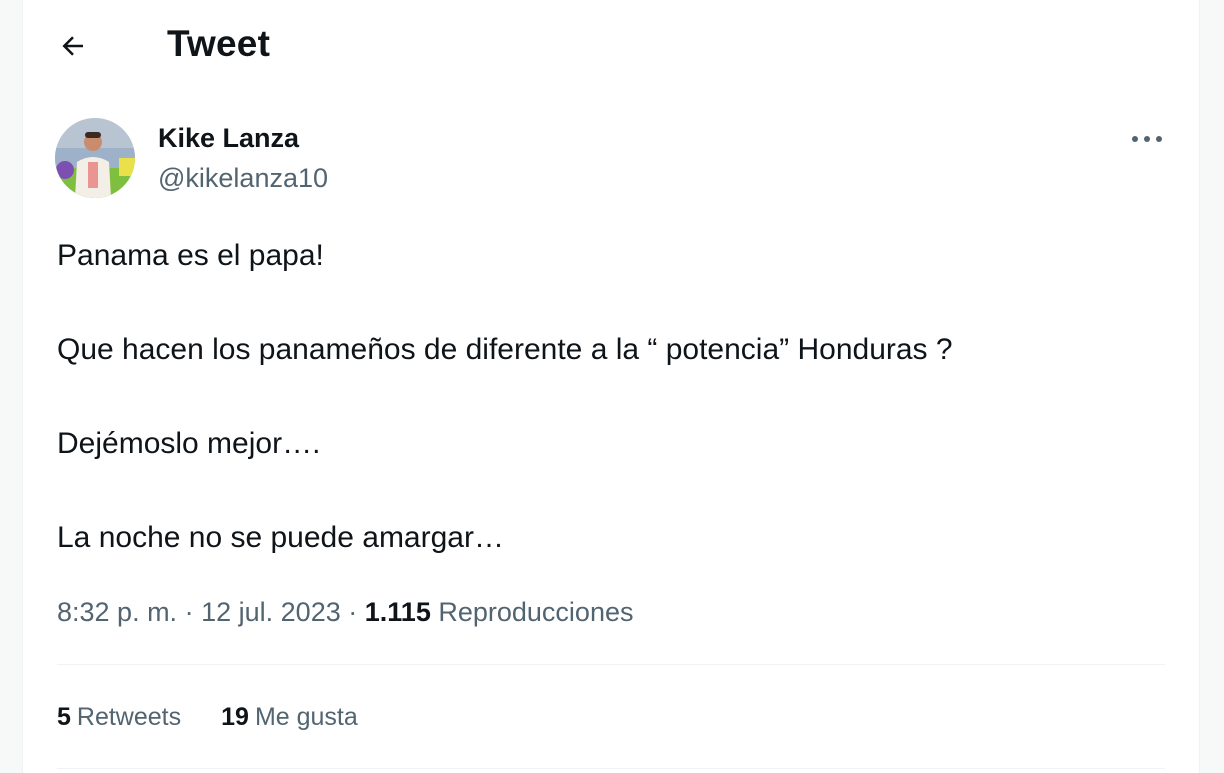 The height and width of the screenshot is (773, 1224). Describe the element at coordinates (243, 178) in the screenshot. I see `author-handle: @kikelanza10` at that location.